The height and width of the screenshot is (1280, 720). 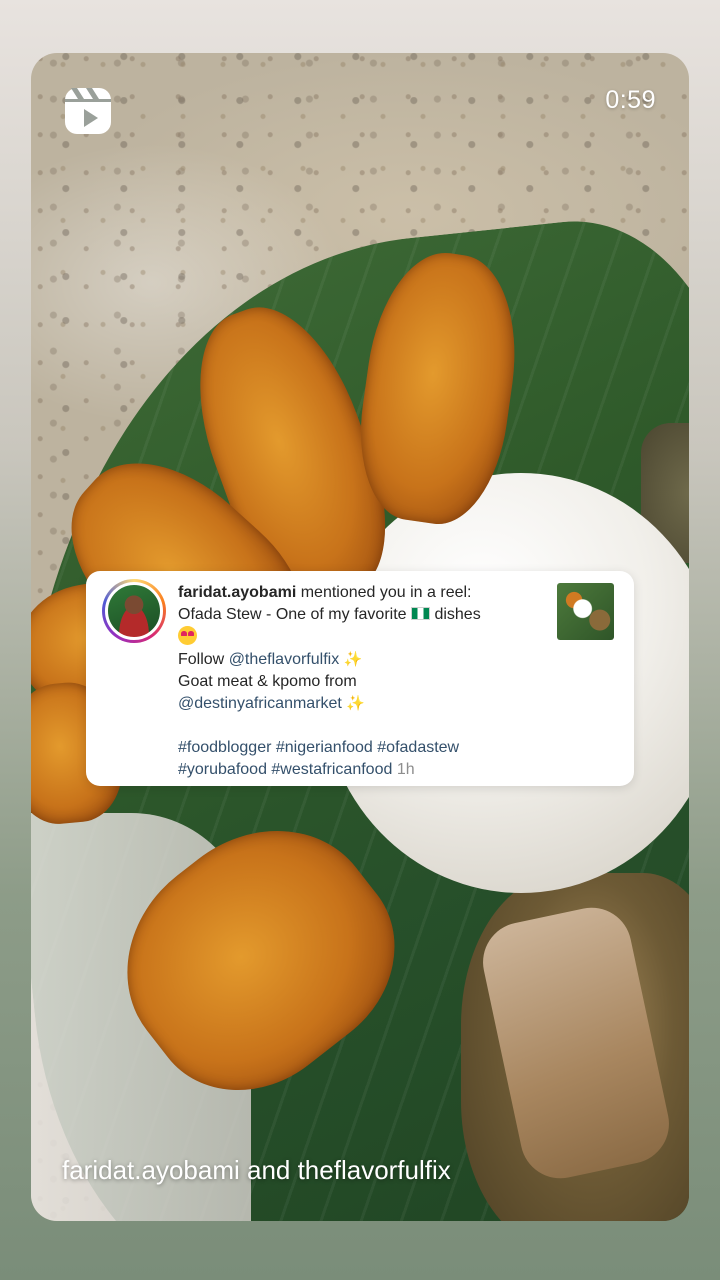 What do you see at coordinates (403, 769) in the screenshot?
I see `timestamp: 1h` at bounding box center [403, 769].